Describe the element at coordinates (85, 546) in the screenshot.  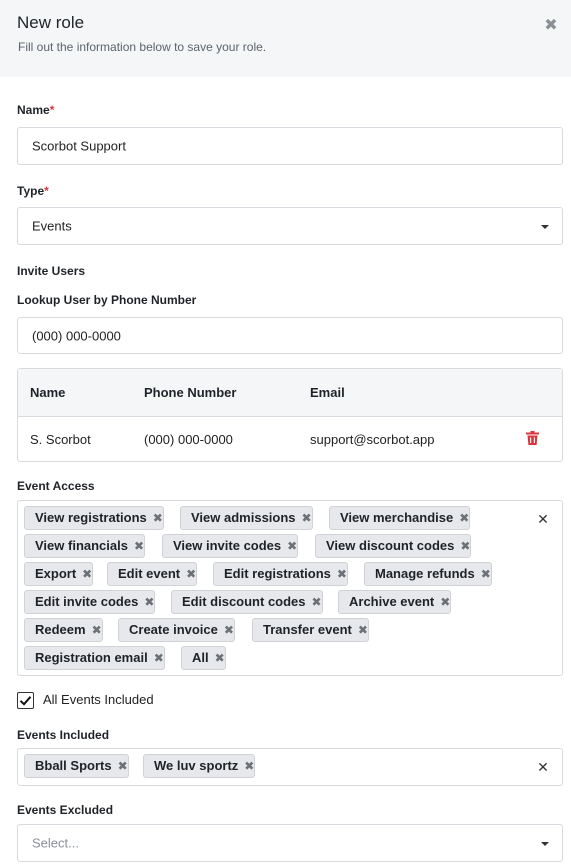
I see `tag-view-financials: View financials ✖` at that location.